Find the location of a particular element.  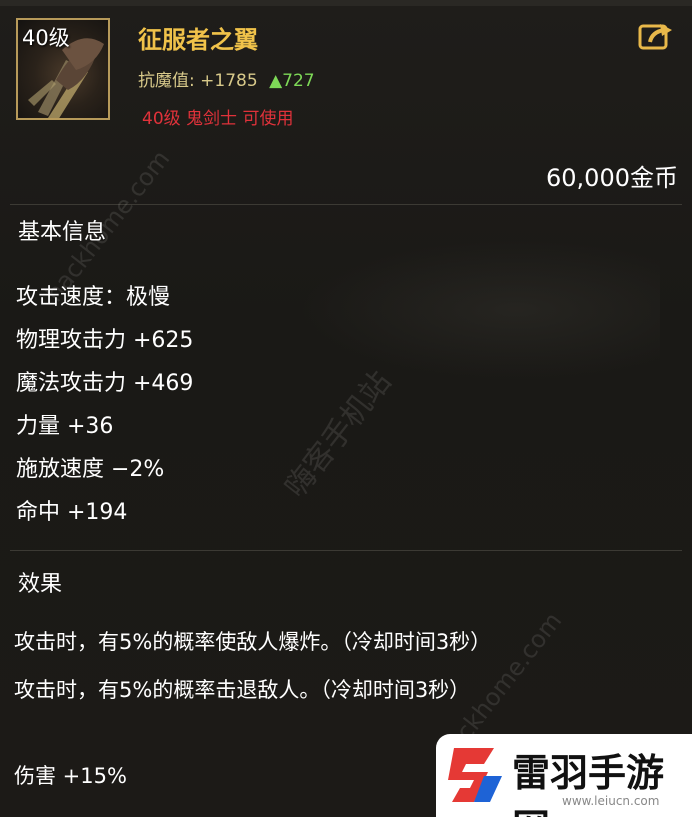

item-name: 征服者之翼 is located at coordinates (198, 40).